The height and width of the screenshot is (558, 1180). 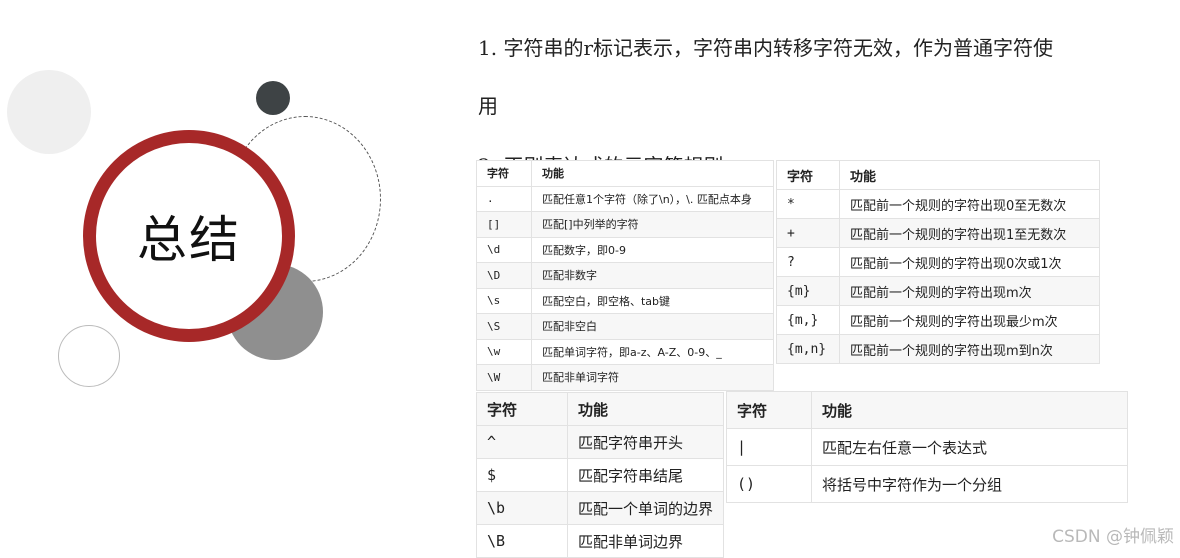 What do you see at coordinates (969, 447) in the screenshot?
I see `function-cell: 匹配左右任意一个表达式` at bounding box center [969, 447].